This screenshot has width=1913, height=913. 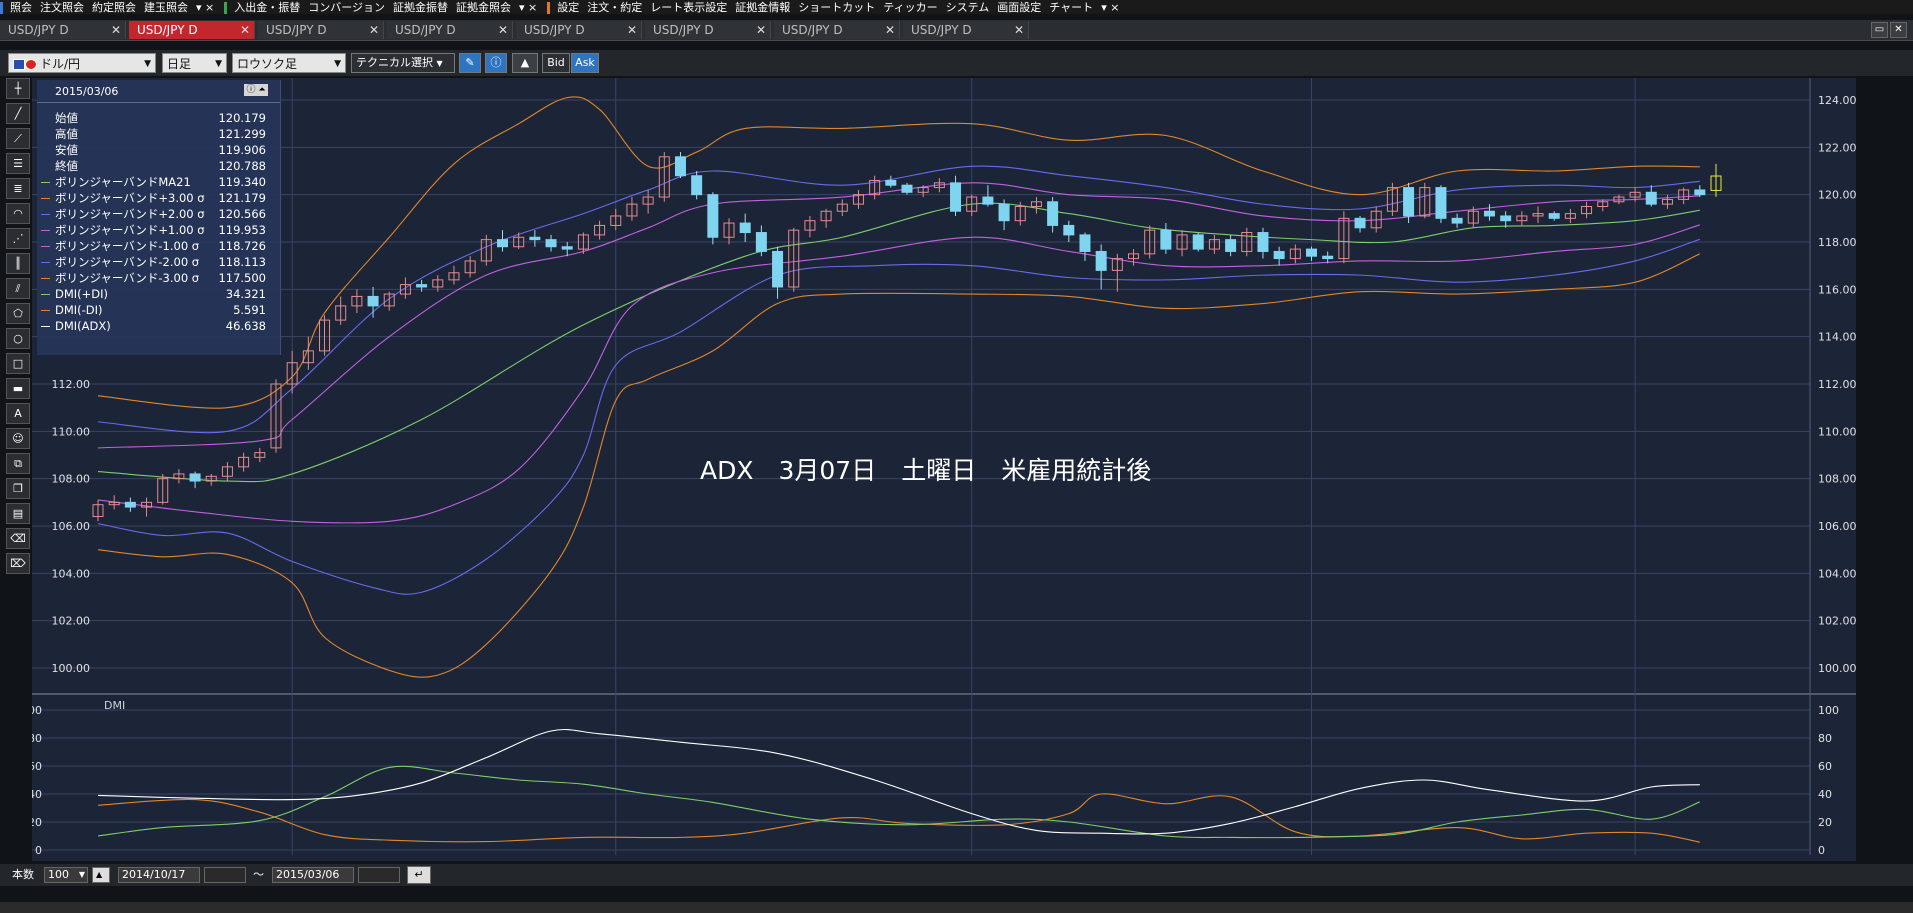 I want to click on price-tick-label: 120.00, so click(x=1837, y=195).